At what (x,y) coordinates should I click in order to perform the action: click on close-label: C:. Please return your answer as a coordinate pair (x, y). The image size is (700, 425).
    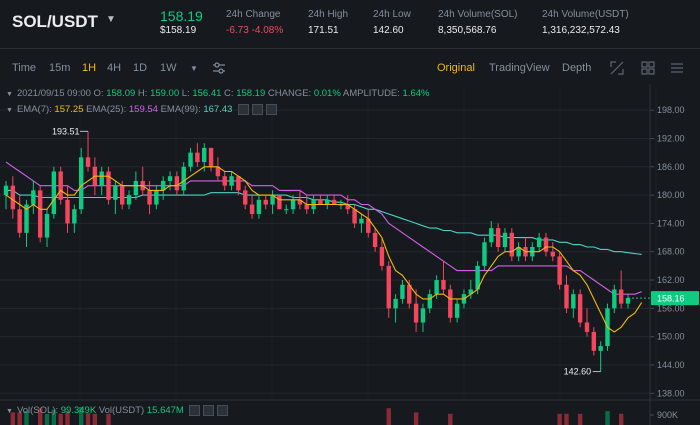
    Looking at the image, I should click on (229, 93).